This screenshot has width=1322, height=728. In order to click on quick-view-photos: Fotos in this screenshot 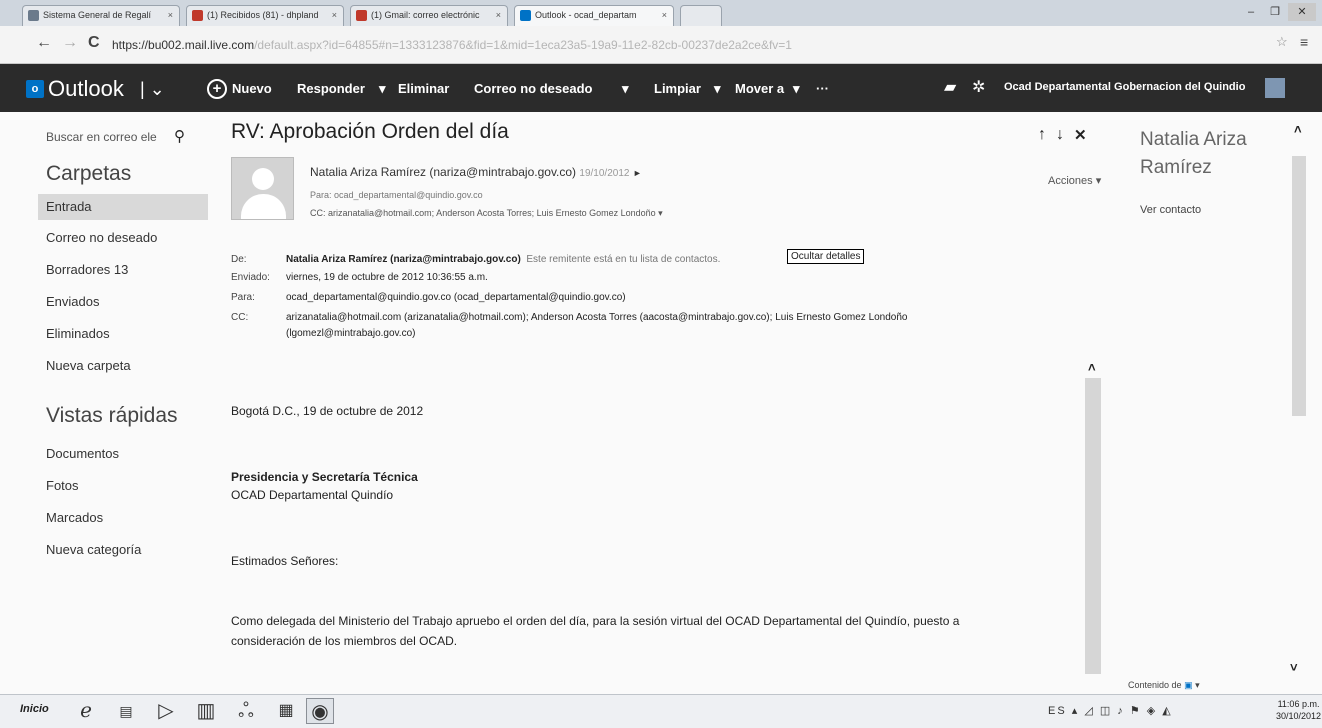, I will do `click(62, 485)`.